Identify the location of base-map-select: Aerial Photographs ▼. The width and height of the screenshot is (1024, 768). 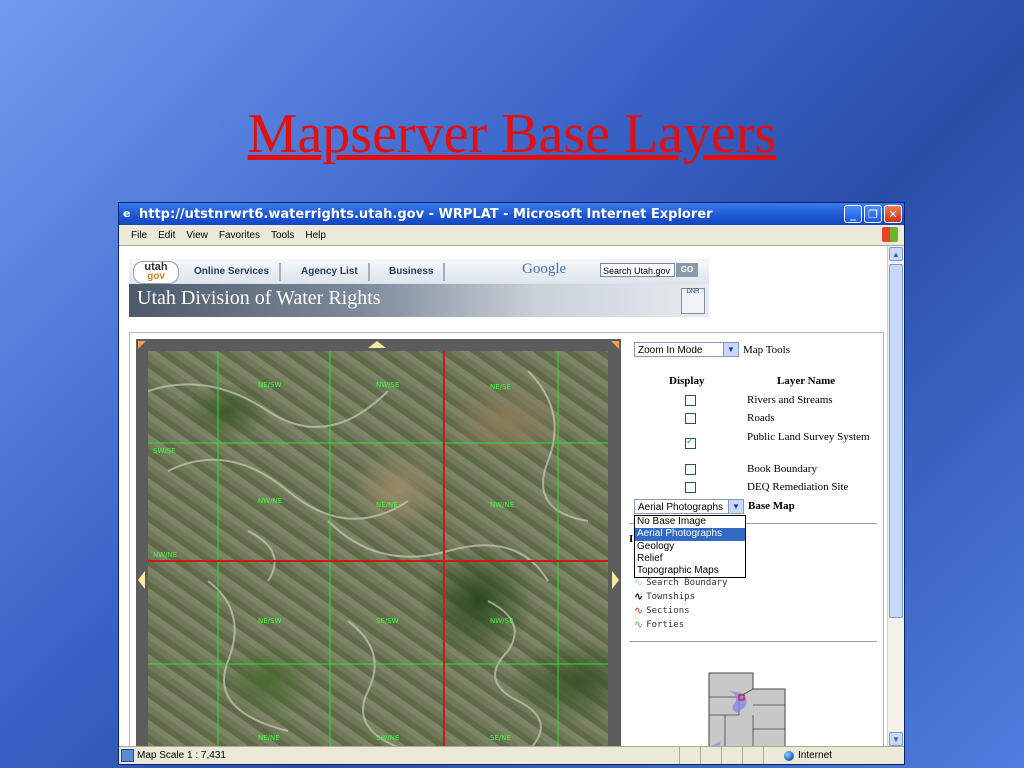
(689, 506).